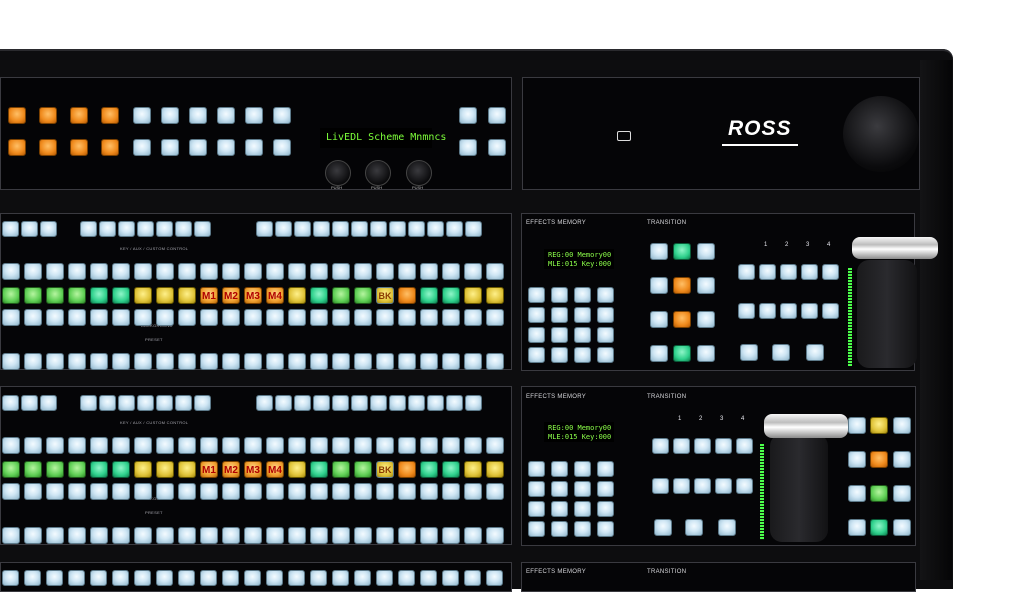 The width and height of the screenshot is (1021, 592). Describe the element at coordinates (385, 295) in the screenshot. I see `me1-black-button: BK` at that location.